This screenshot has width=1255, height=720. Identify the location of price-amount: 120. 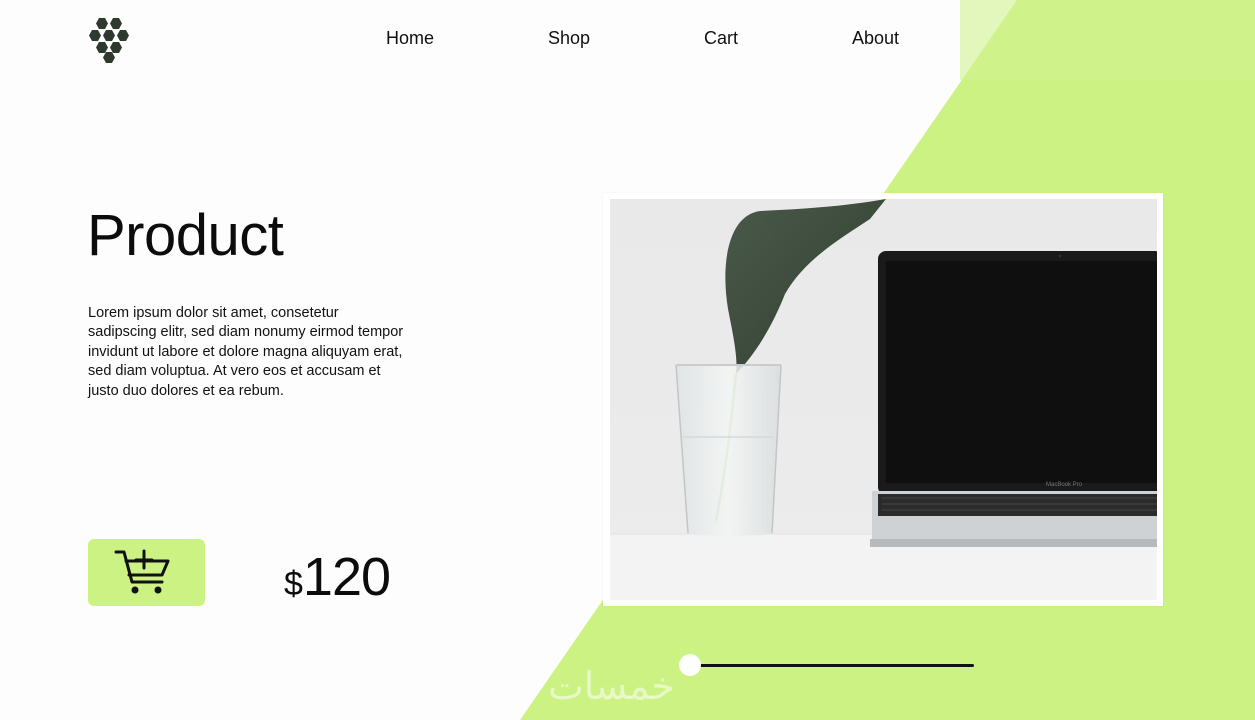
(346, 577).